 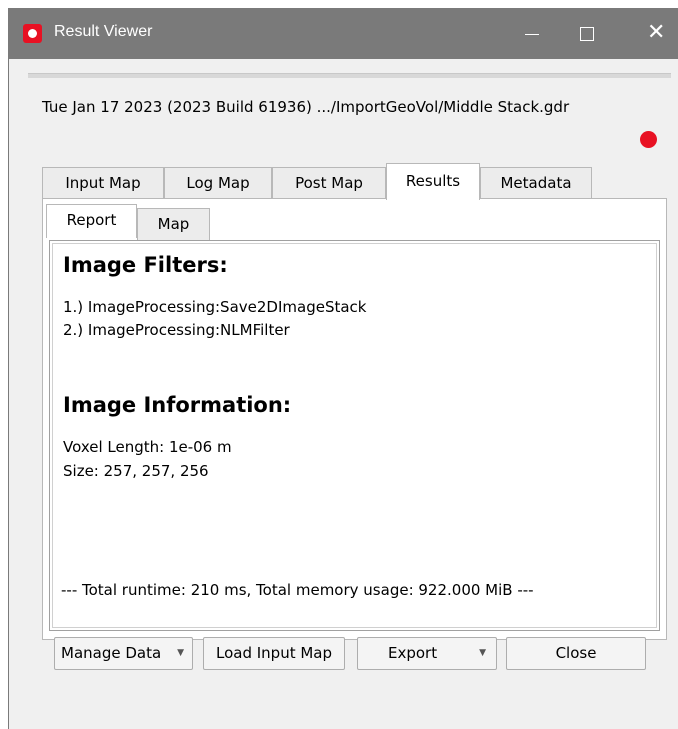 I want to click on tab-results: Results, so click(x=433, y=181).